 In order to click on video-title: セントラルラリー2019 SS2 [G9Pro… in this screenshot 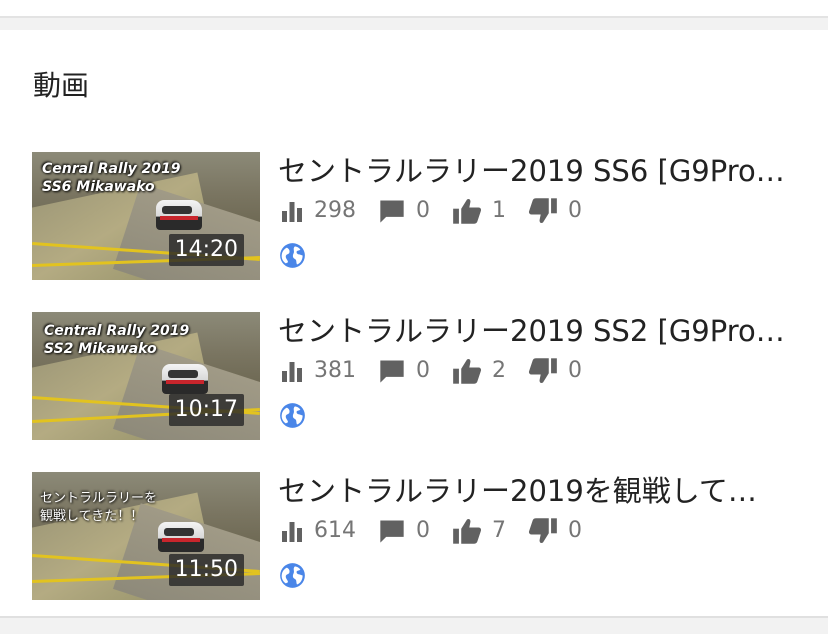, I will do `click(538, 331)`.